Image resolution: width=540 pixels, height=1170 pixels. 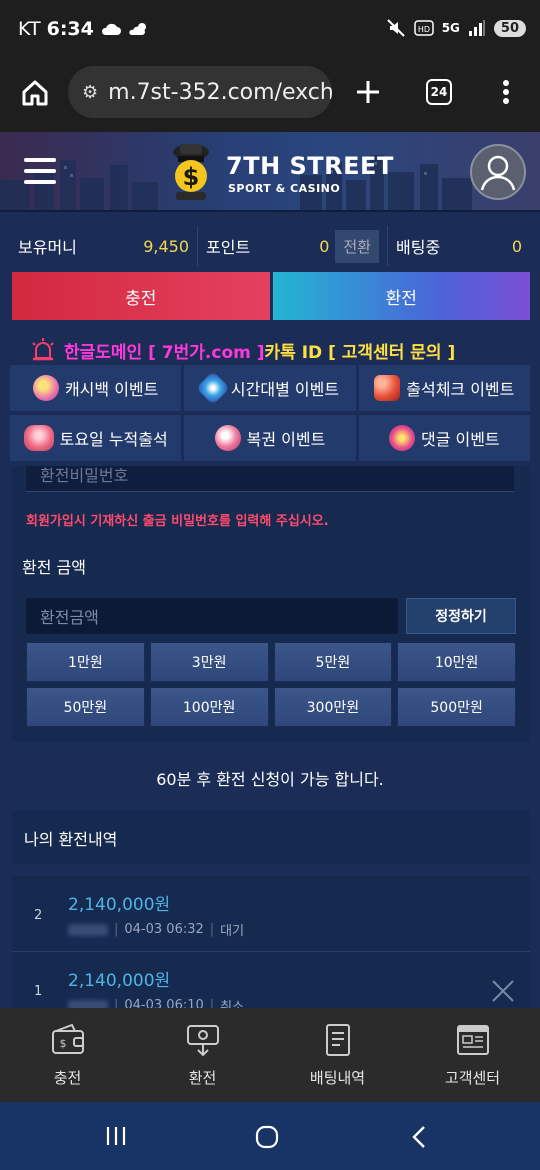 What do you see at coordinates (267, 1137) in the screenshot?
I see `home-button-icon` at bounding box center [267, 1137].